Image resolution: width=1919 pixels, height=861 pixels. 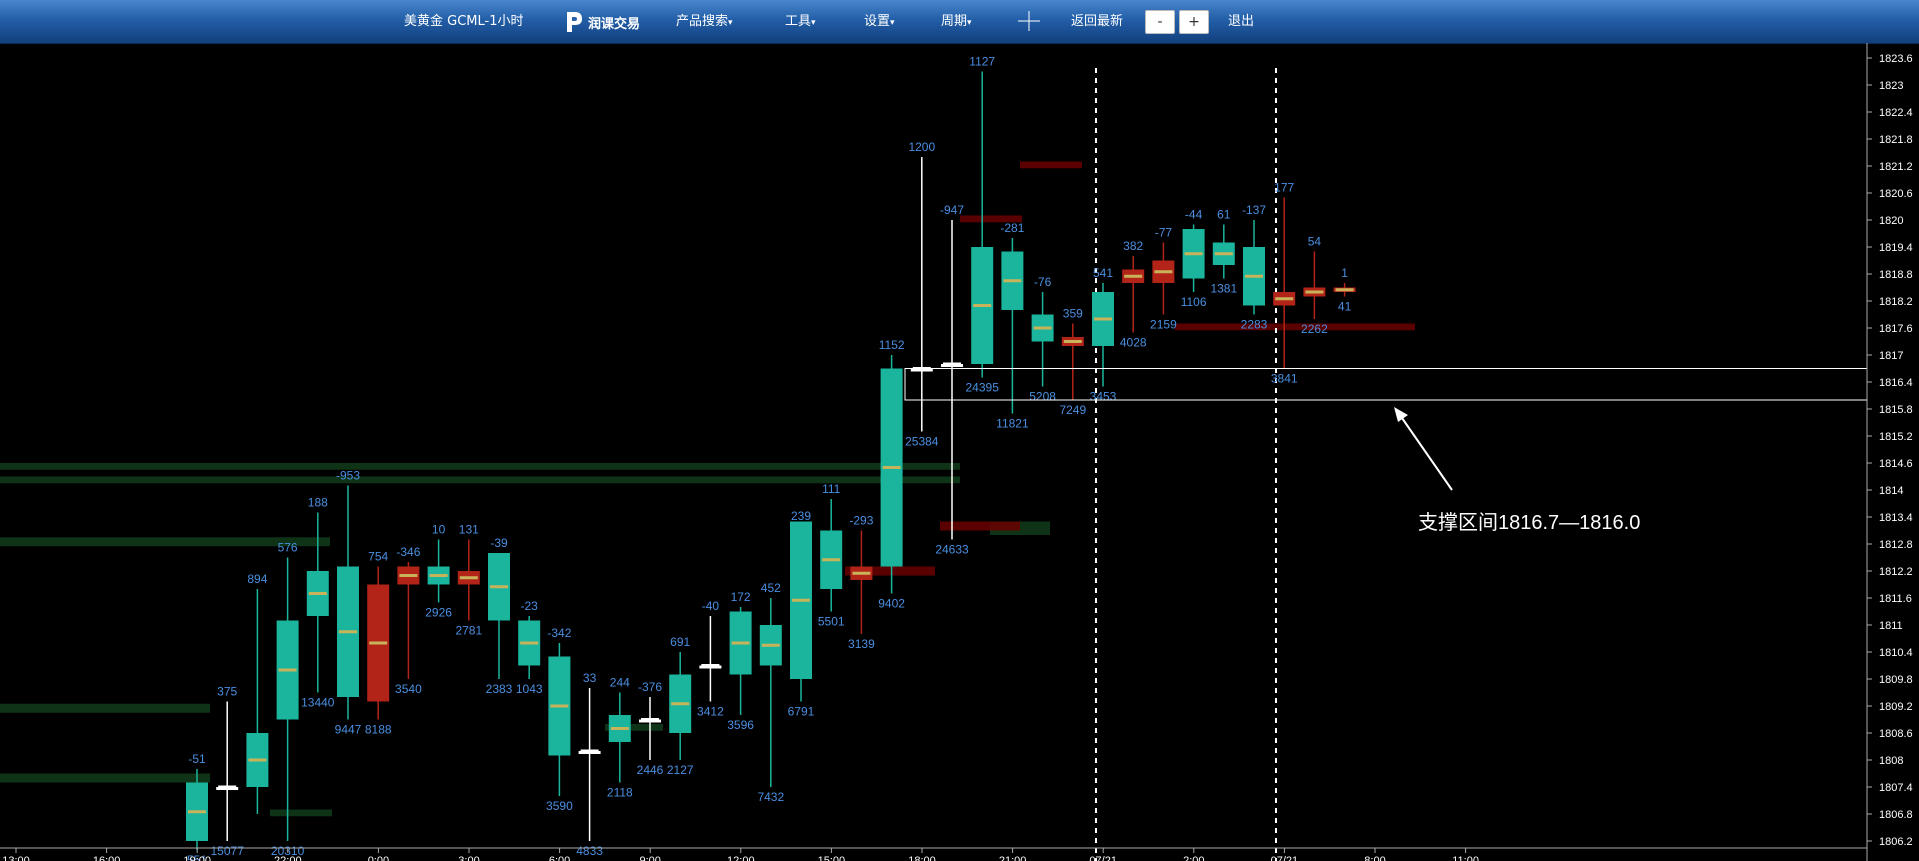 I want to click on time-tick-label: 21:00, so click(x=1013, y=858).